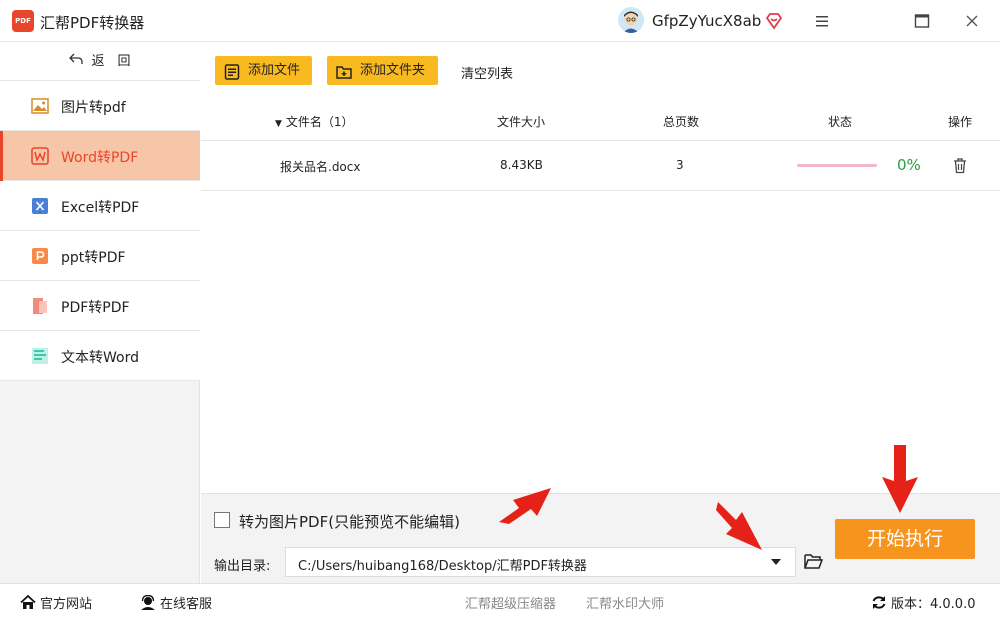 Image resolution: width=1000 pixels, height=617 pixels. Describe the element at coordinates (40, 306) in the screenshot. I see `pdf-icon` at that location.